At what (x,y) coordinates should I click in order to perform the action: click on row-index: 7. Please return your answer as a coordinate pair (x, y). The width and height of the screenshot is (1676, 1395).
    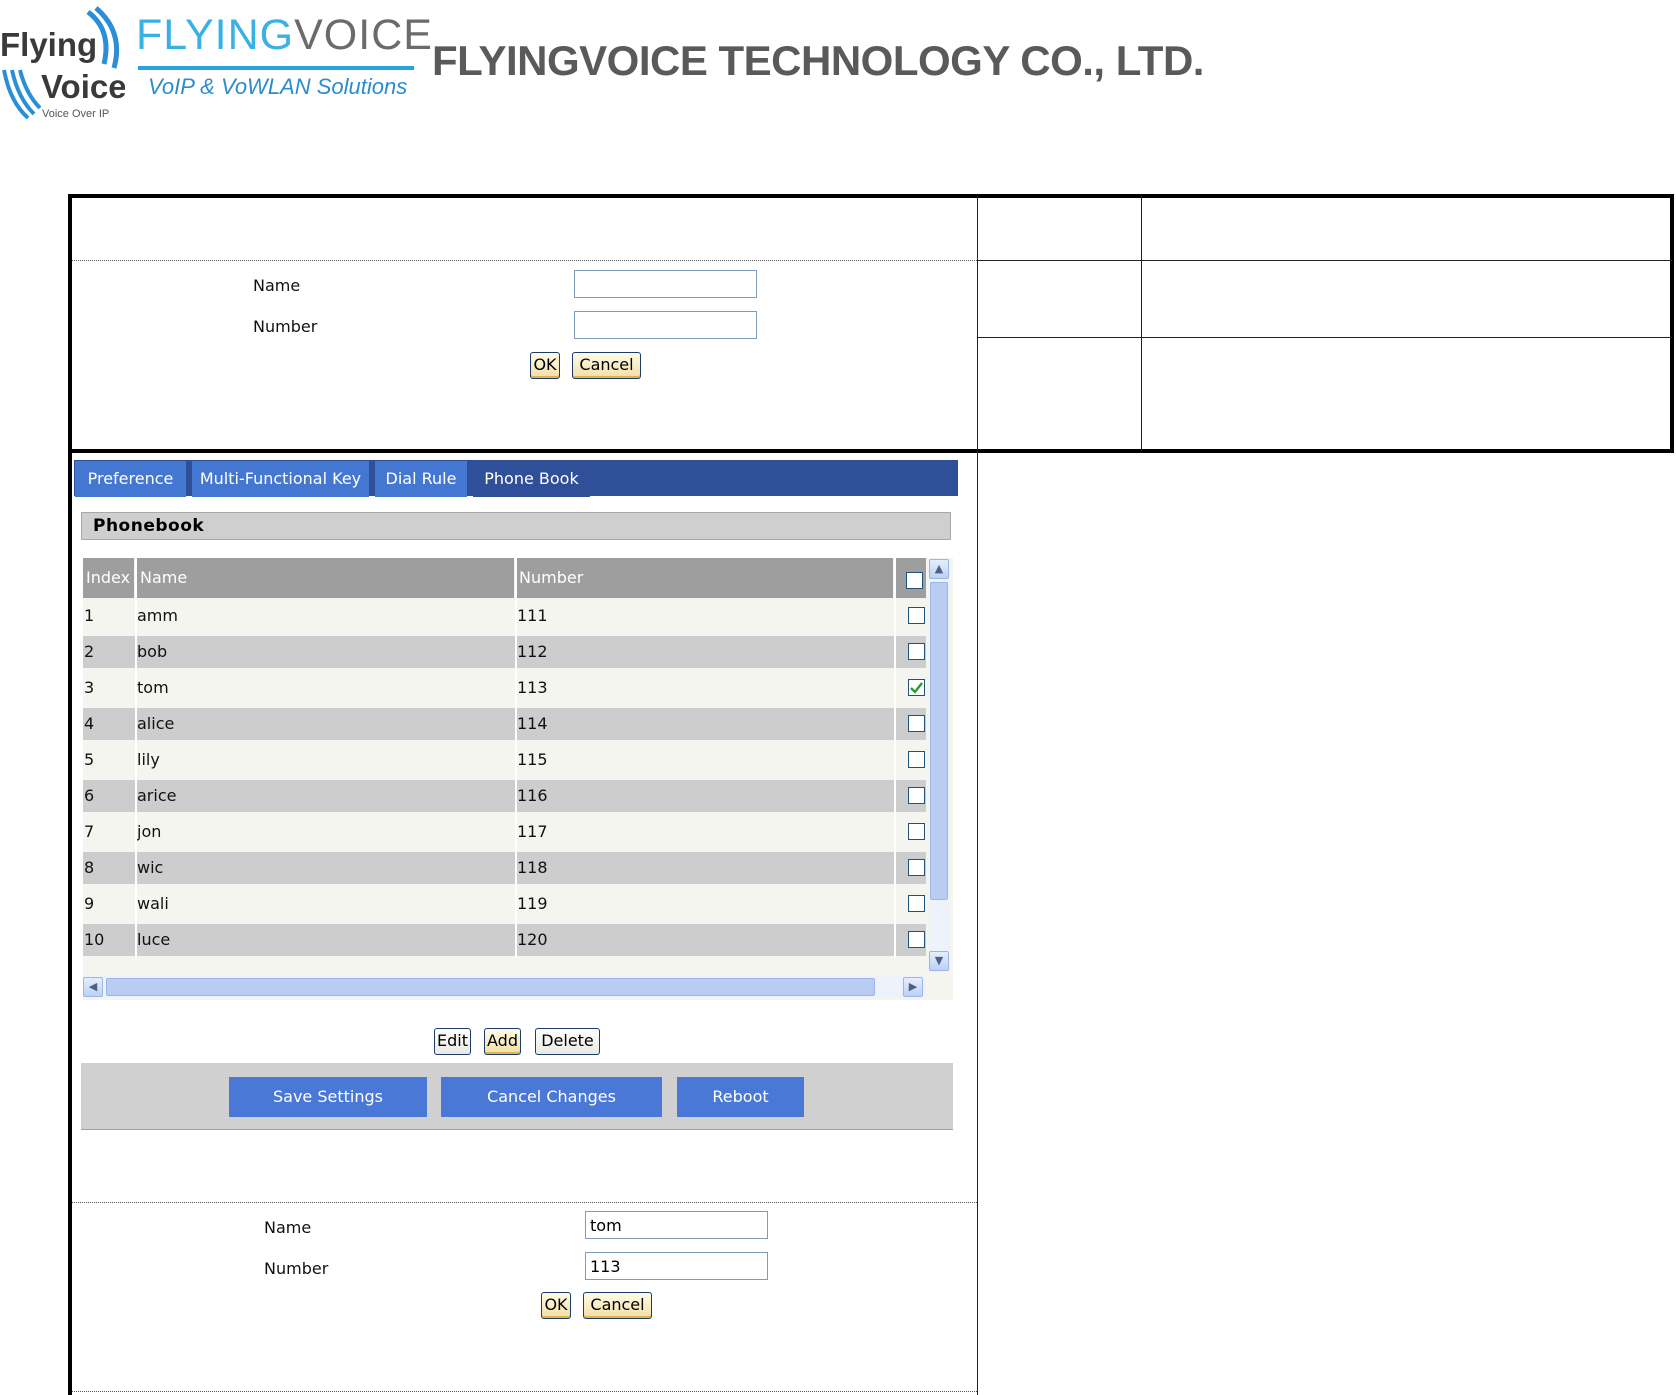
    Looking at the image, I should click on (89, 831).